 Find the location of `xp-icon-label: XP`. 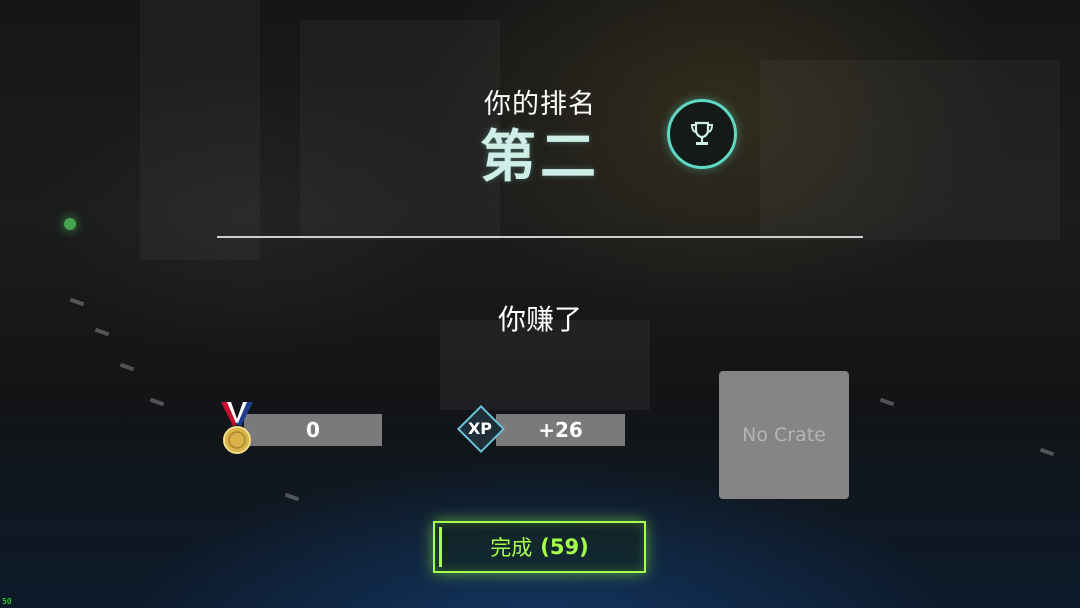

xp-icon-label: XP is located at coordinates (480, 428).